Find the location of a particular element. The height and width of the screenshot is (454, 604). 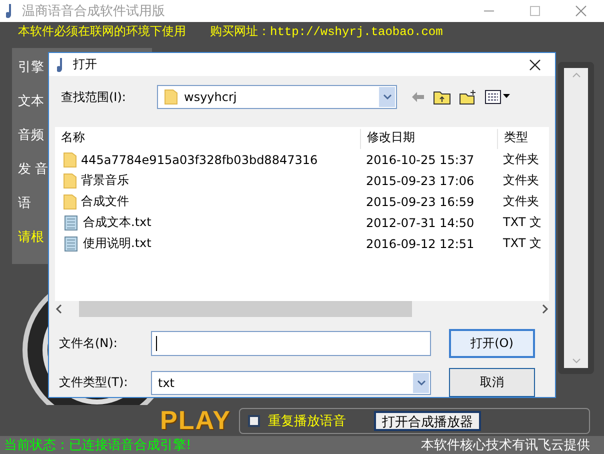

modified-date: 2012-07-31 14:50 is located at coordinates (420, 223).